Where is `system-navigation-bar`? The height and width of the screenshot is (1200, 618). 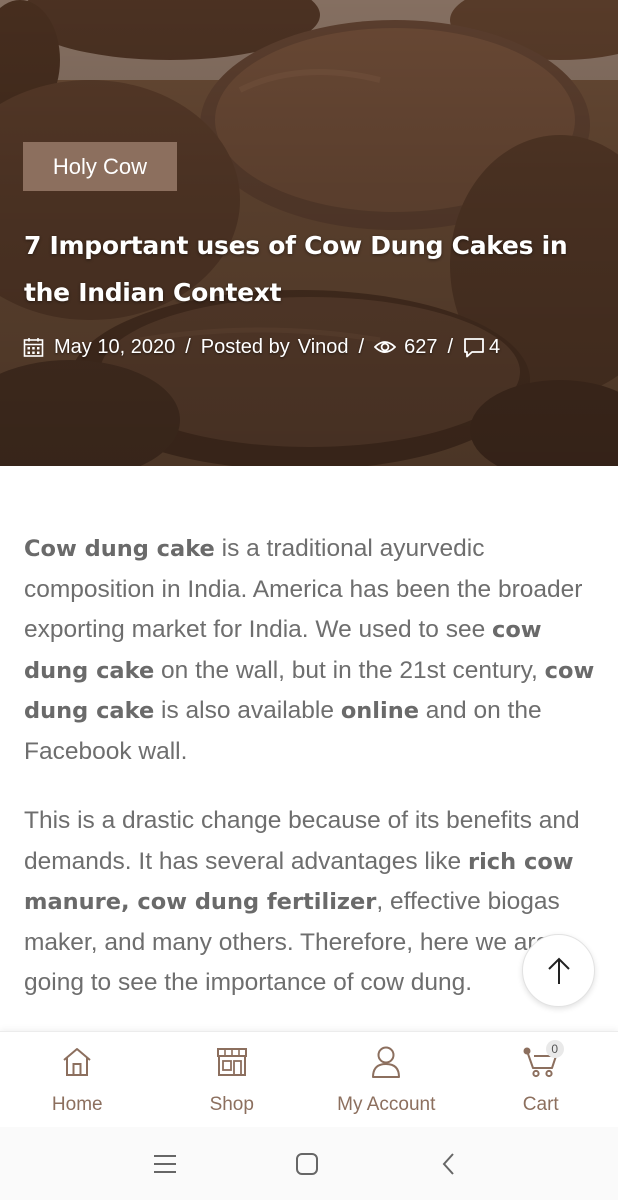
system-navigation-bar is located at coordinates (309, 1163).